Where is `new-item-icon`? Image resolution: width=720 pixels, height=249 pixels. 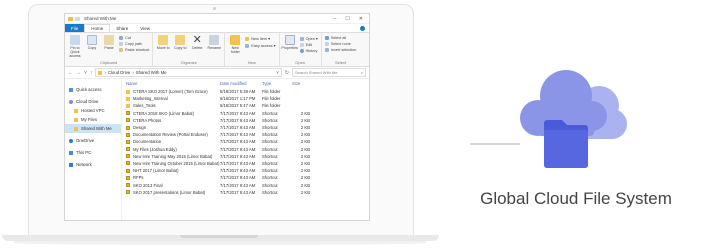
new-item-icon is located at coordinates (247, 38).